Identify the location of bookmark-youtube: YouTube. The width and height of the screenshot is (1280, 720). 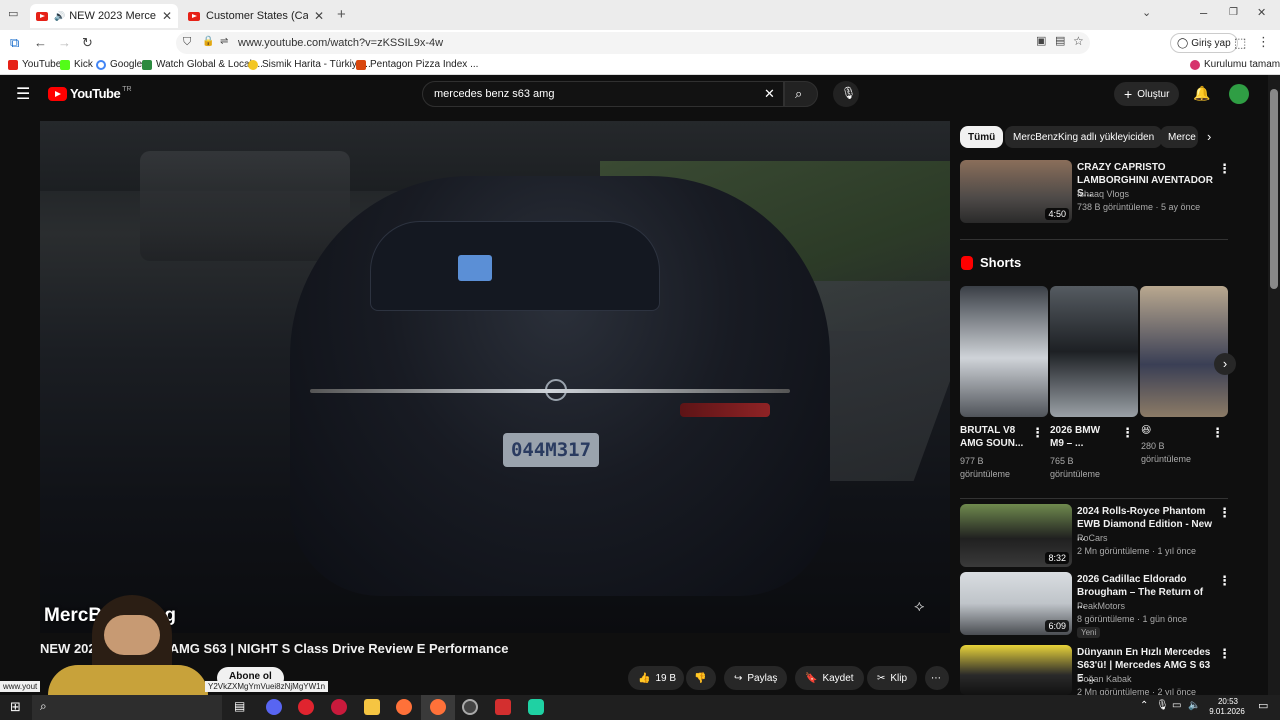
(34, 64).